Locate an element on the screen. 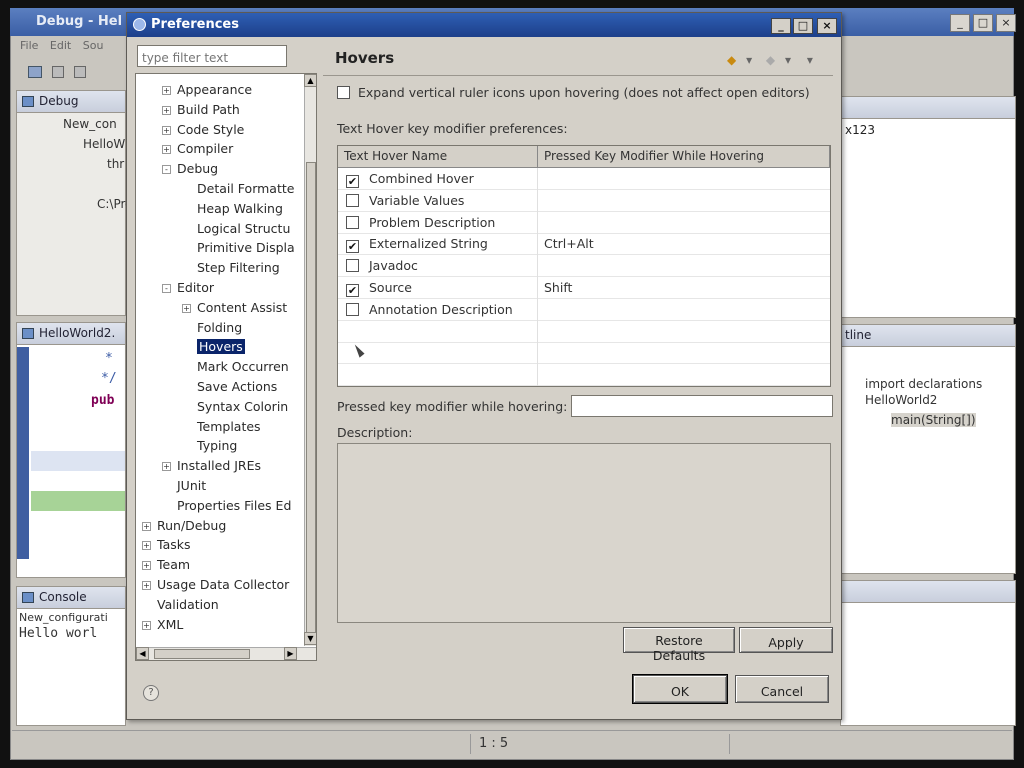 This screenshot has width=1024, height=768. debug-tree-item is located at coordinates (76, 187).